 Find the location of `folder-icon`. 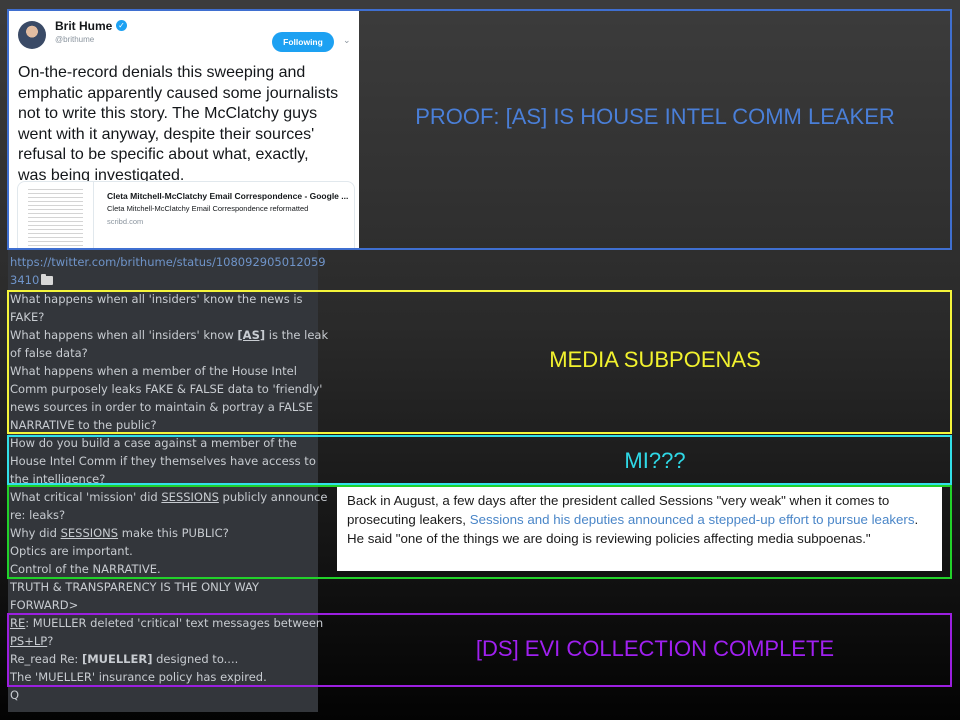

folder-icon is located at coordinates (47, 279).